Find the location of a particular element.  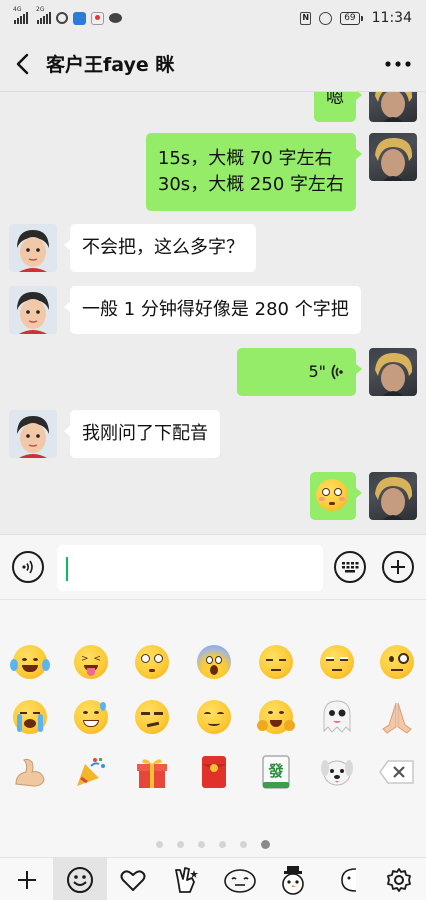

input-bar is located at coordinates (213, 567).